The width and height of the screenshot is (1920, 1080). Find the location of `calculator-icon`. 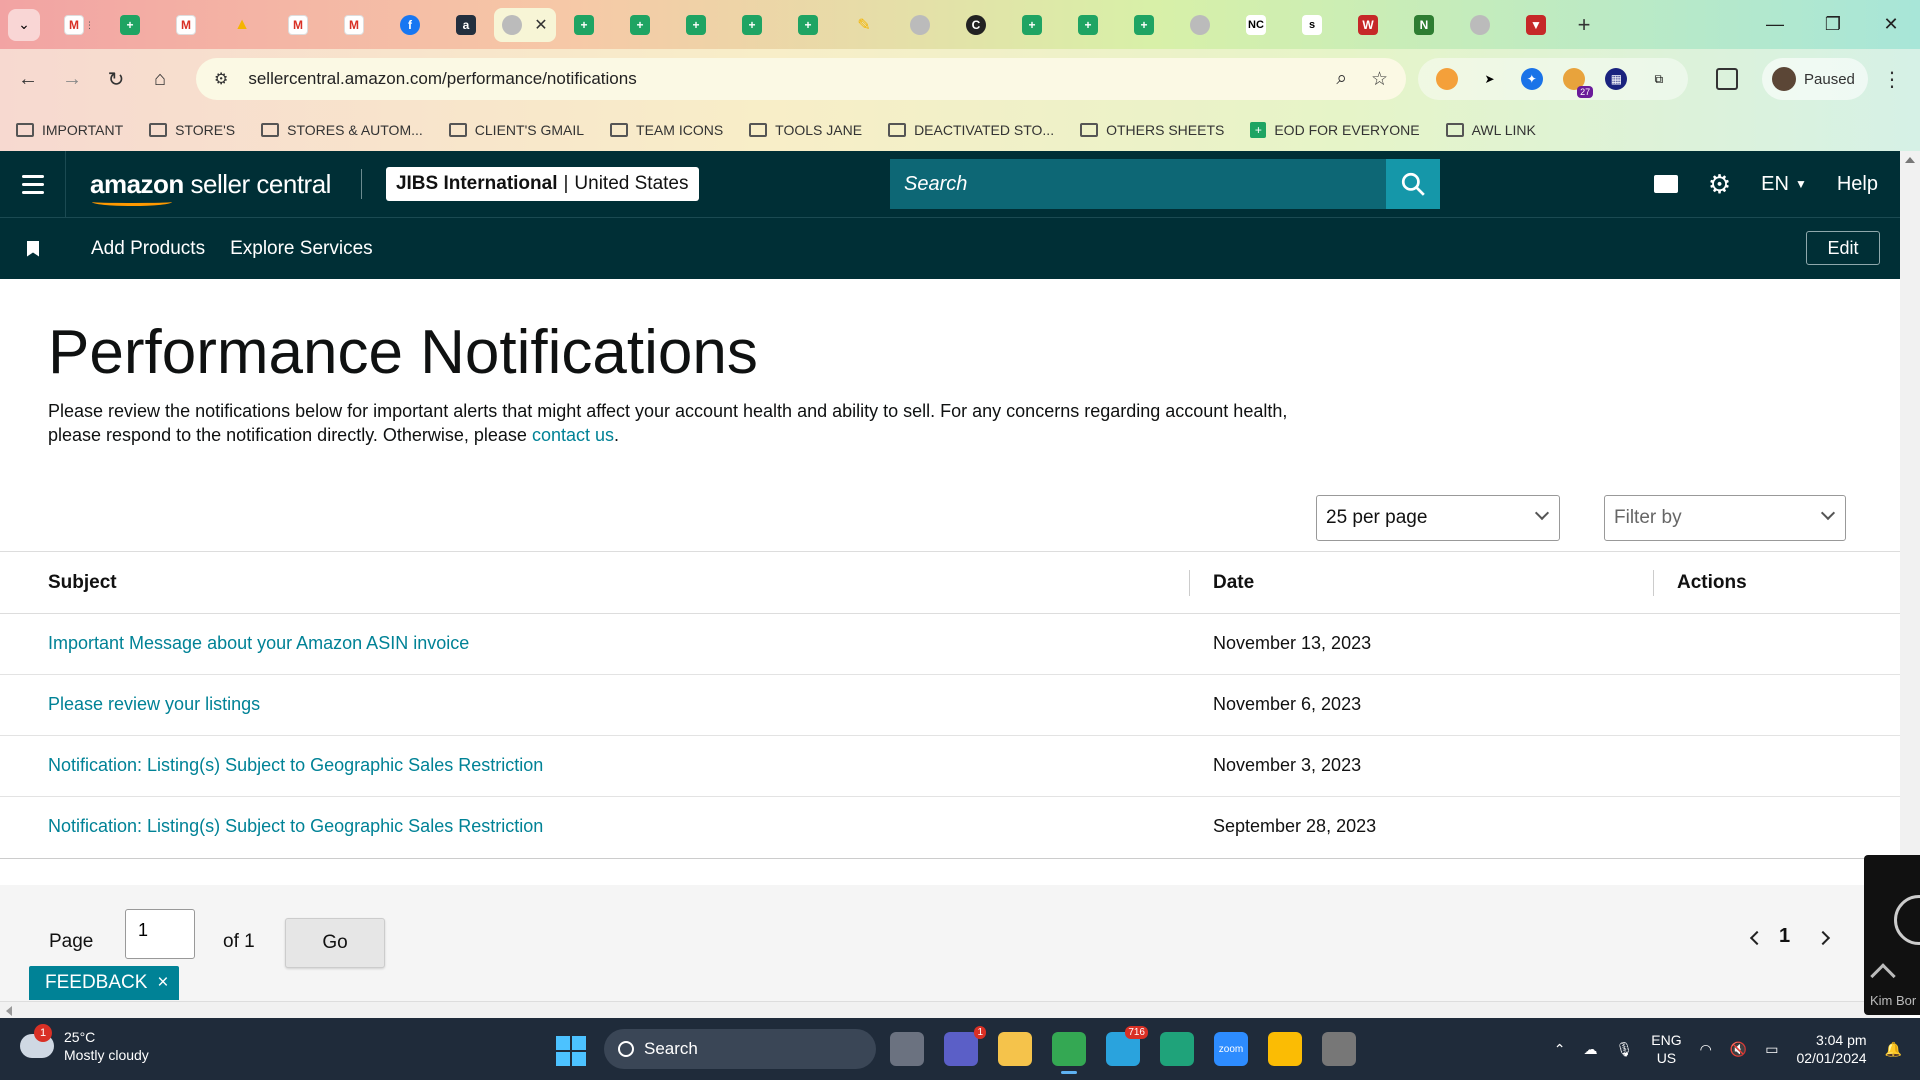

calculator-icon is located at coordinates (1339, 1049).